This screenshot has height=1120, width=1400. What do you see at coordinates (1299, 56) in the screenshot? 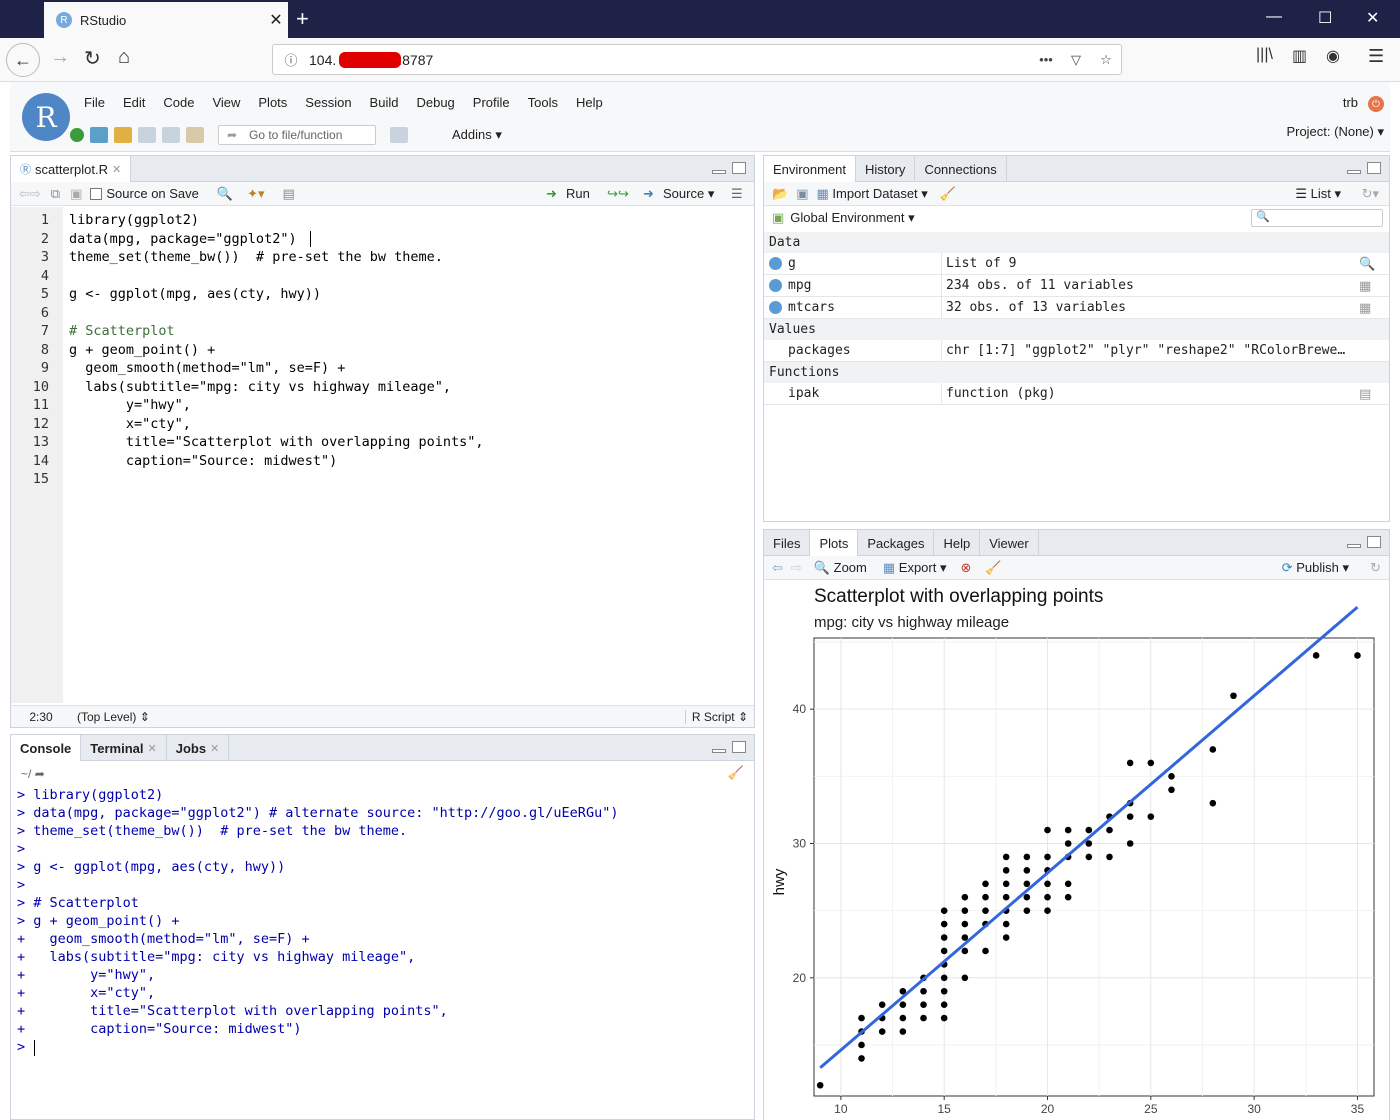
I see `sidebar-icon: ▥` at bounding box center [1299, 56].